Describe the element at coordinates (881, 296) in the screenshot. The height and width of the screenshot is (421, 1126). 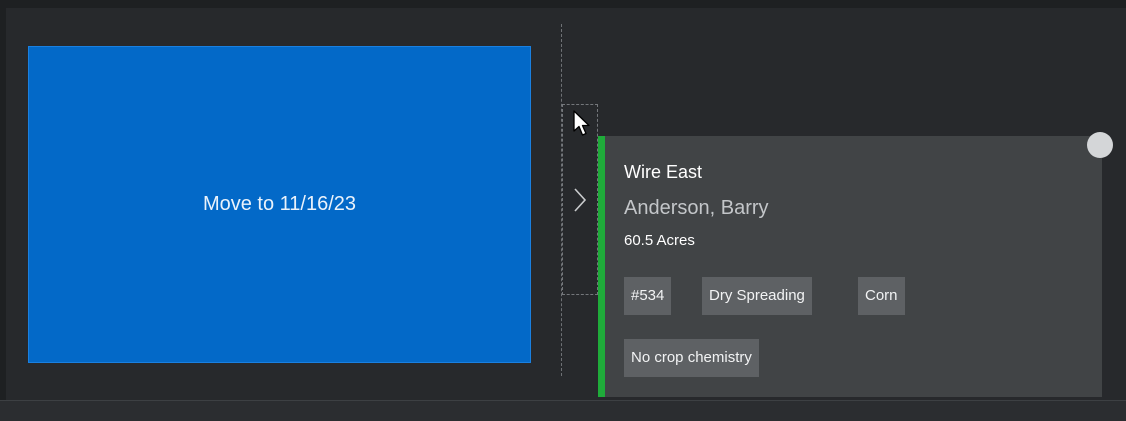
I see `tag-crop: Corn` at that location.